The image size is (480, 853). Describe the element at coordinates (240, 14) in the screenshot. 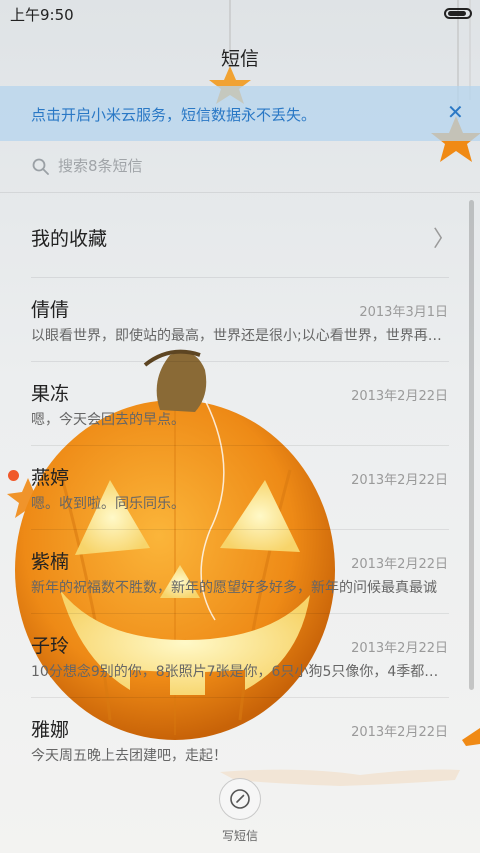

I see `status-bar: 上午9:50` at that location.